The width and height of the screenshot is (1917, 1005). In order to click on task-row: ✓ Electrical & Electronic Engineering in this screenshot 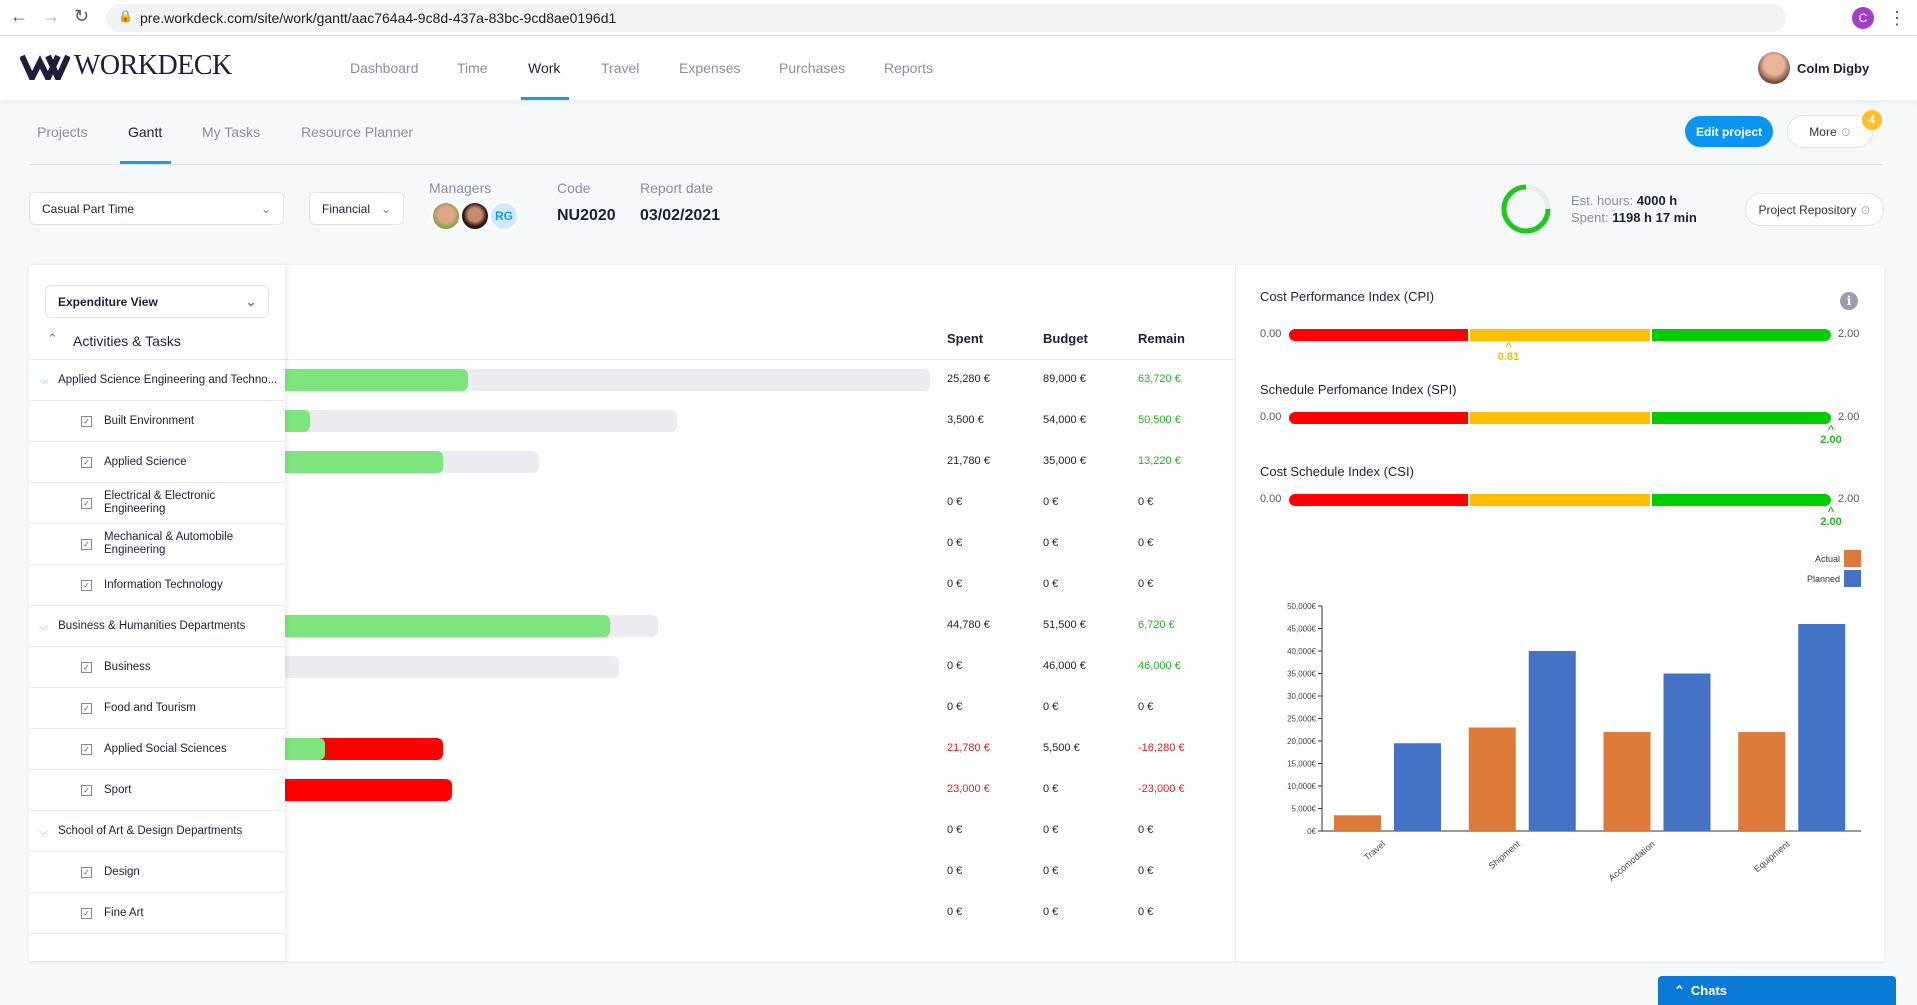, I will do `click(157, 503)`.